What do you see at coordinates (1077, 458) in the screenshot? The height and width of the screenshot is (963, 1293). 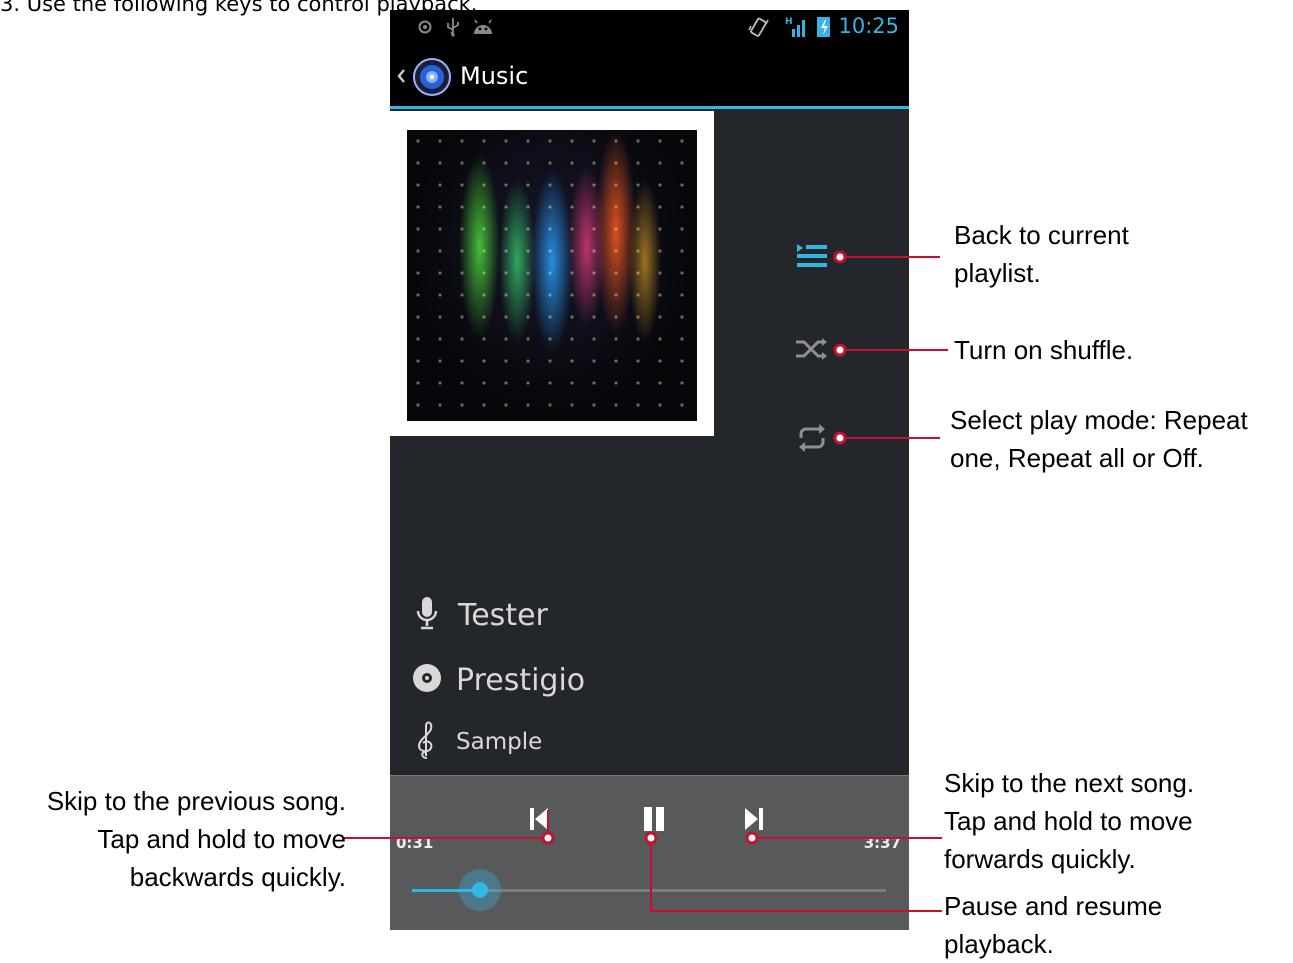 I see `callout-repeat-line: one, Repeat all or Off.` at bounding box center [1077, 458].